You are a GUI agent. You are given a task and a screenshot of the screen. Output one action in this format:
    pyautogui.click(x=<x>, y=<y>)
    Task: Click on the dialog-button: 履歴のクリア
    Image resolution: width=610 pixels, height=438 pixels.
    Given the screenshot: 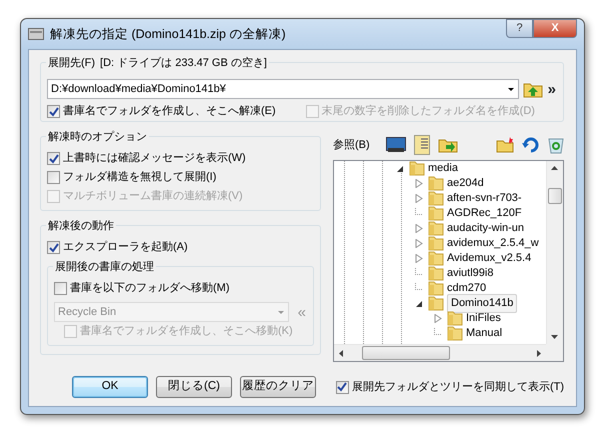 What is the action you would take?
    pyautogui.click(x=278, y=387)
    